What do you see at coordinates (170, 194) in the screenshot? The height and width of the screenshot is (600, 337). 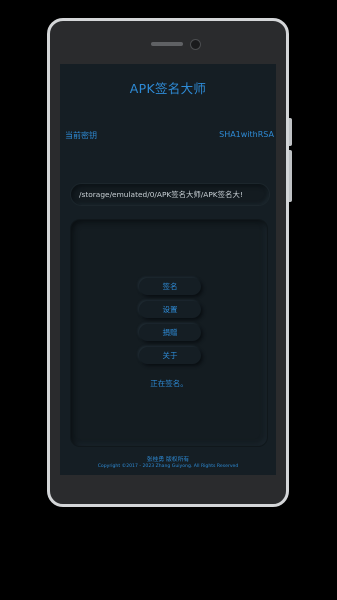 I see `apk-path-input: /storage/emulated/0/APK签名大师/APK签名大!` at bounding box center [170, 194].